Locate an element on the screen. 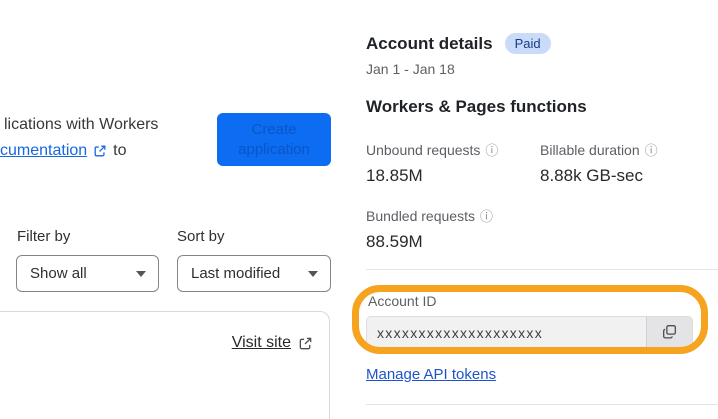 This screenshot has width=718, height=419. metric-value-billable-duration: 8.88k GB-sec is located at coordinates (591, 175).